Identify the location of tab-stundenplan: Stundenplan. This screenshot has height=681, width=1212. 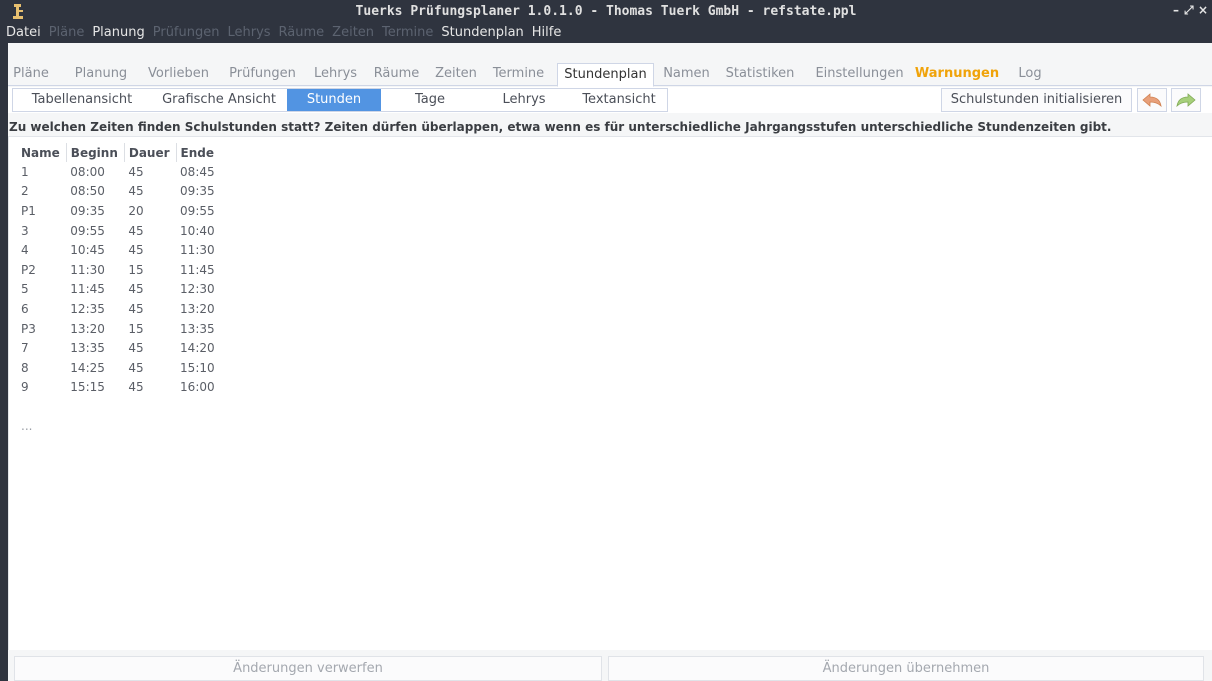
(605, 75).